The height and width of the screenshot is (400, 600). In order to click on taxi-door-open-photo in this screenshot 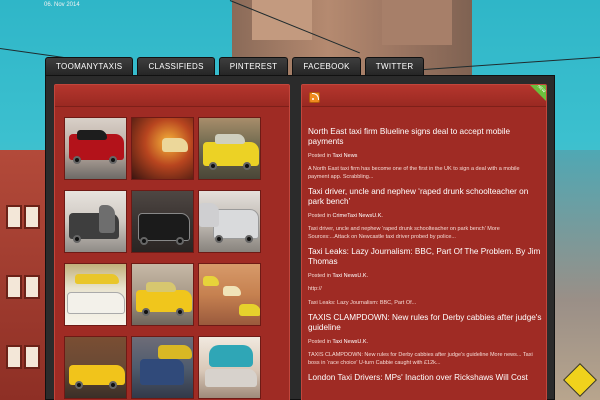, I will do `click(95, 221)`.